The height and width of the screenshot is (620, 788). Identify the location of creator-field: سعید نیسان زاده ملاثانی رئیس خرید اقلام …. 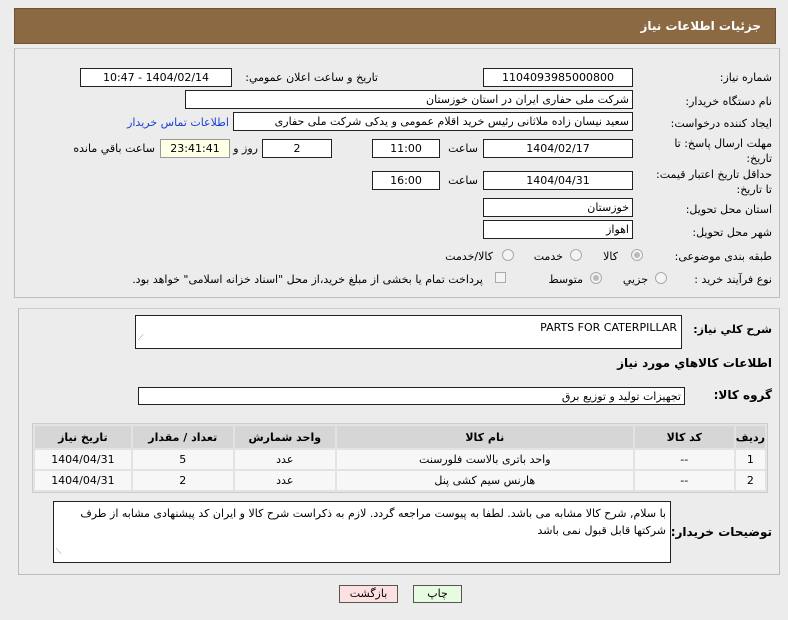
(433, 121).